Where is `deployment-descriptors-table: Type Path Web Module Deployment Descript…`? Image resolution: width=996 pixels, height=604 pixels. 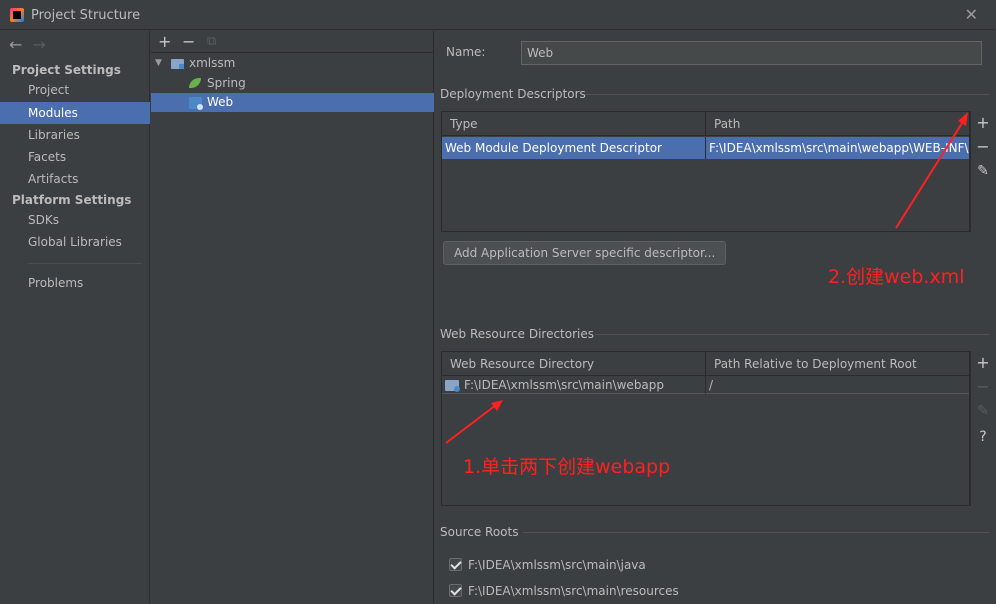
deployment-descriptors-table: Type Path Web Module Deployment Descript… is located at coordinates (705, 171).